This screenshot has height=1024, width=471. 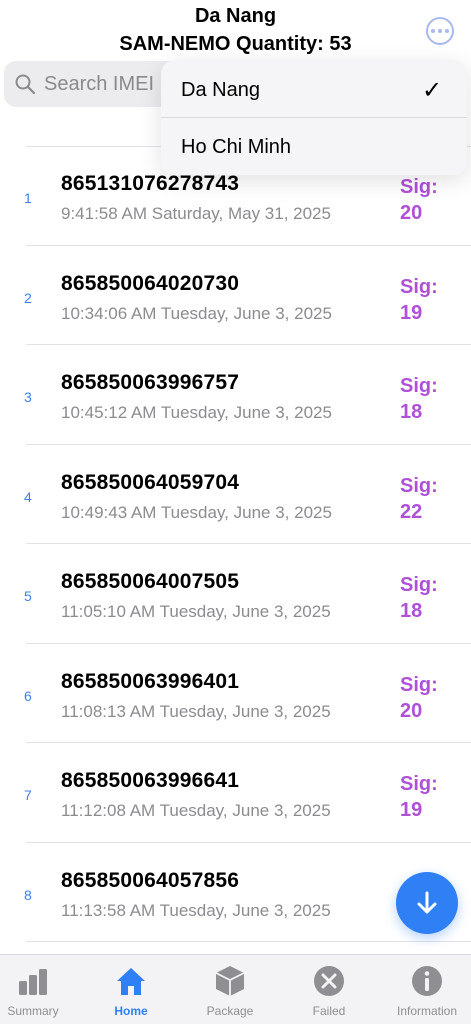 I want to click on ellipsis-icon, so click(x=433, y=31).